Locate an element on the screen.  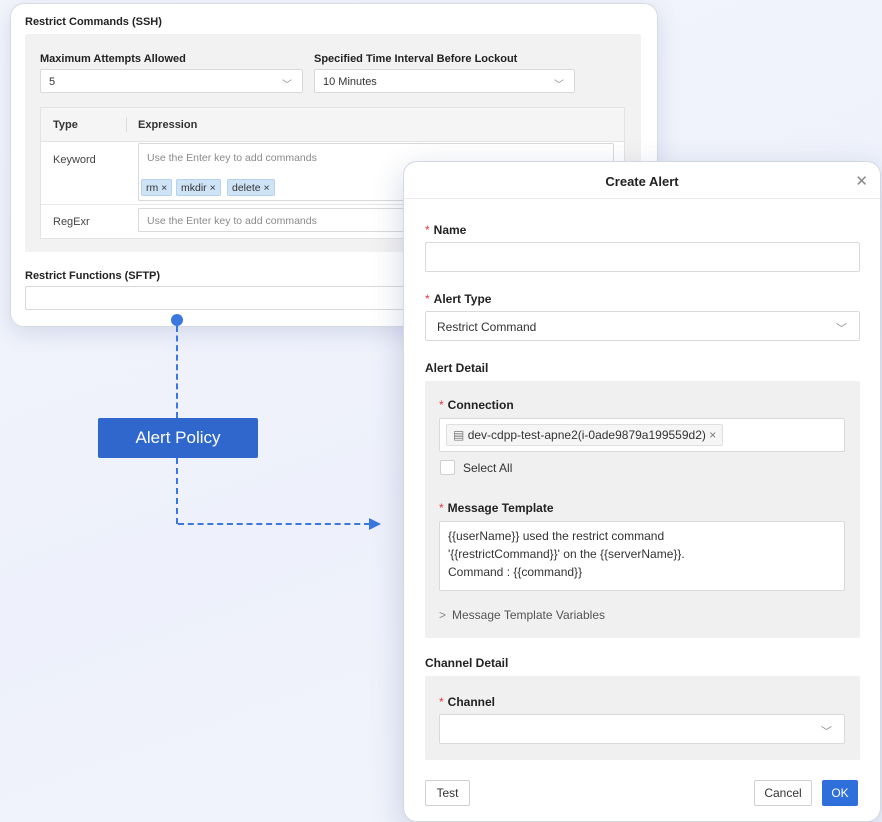
sftp-functions-input is located at coordinates (215, 298).